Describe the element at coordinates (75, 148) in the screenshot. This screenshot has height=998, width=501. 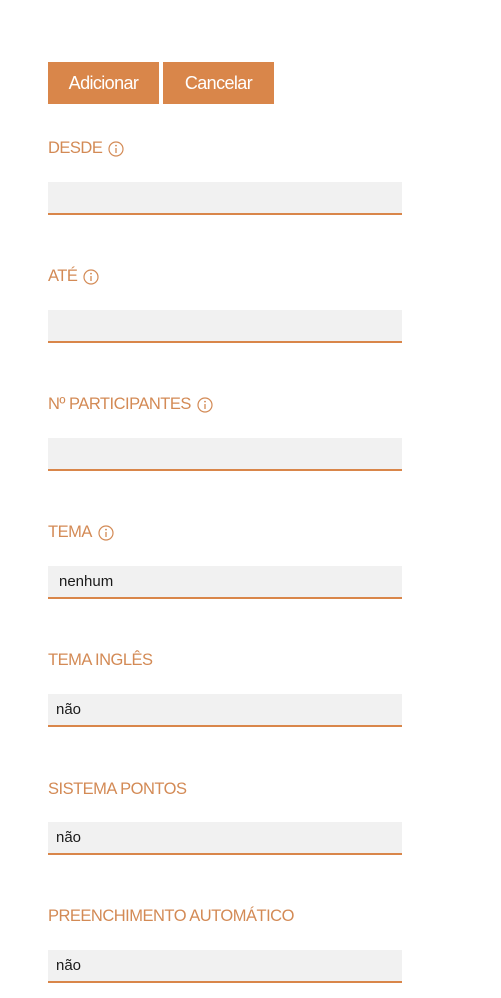
I see `desde-label-text: DESDE` at that location.